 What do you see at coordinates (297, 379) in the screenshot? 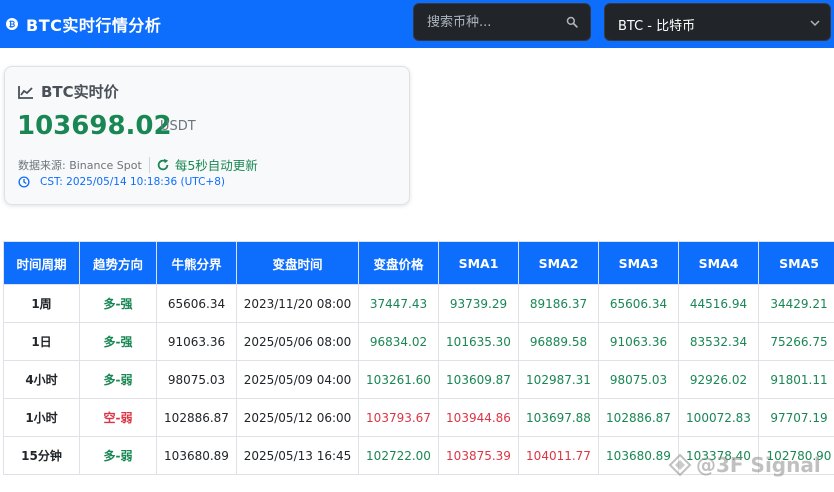
I see `turn-time-cell: 2025/05/09 04:00` at bounding box center [297, 379].